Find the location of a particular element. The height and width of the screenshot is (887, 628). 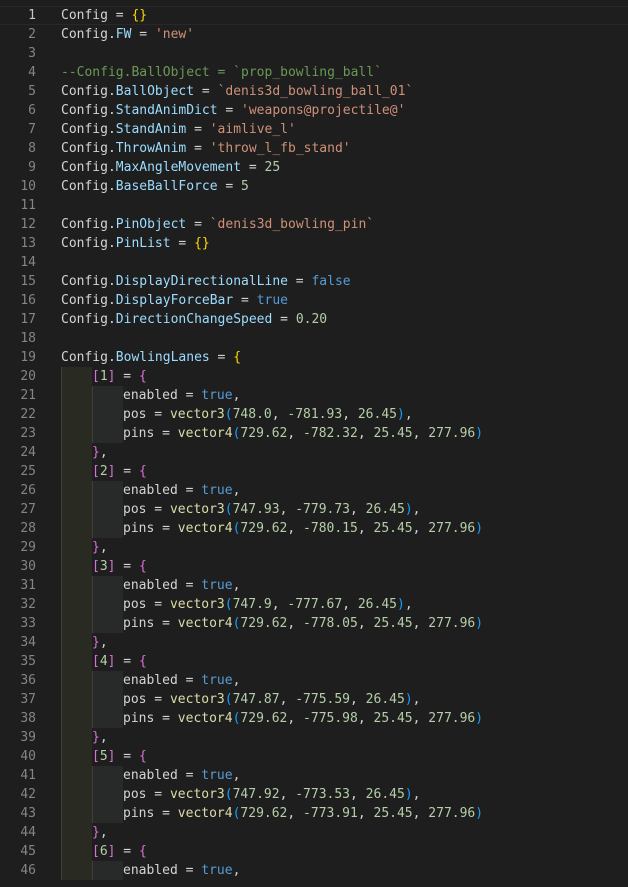

code-line: 35 [4] = { is located at coordinates (314, 661).